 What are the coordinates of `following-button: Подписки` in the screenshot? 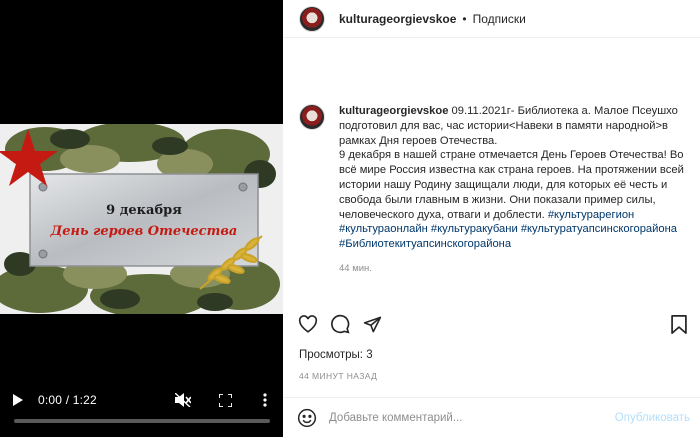 It's located at (499, 19).